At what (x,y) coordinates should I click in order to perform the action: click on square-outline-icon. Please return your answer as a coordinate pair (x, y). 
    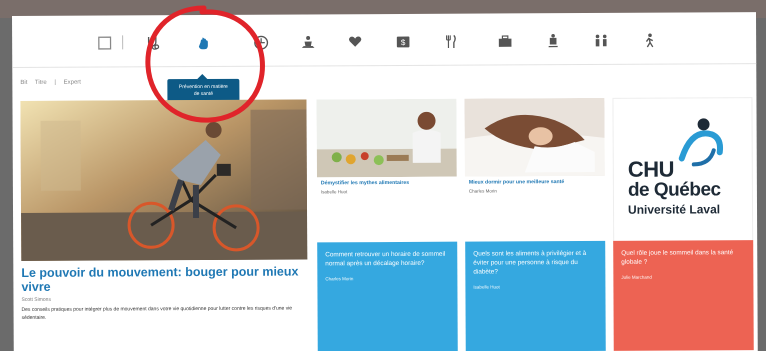
    Looking at the image, I should click on (105, 43).